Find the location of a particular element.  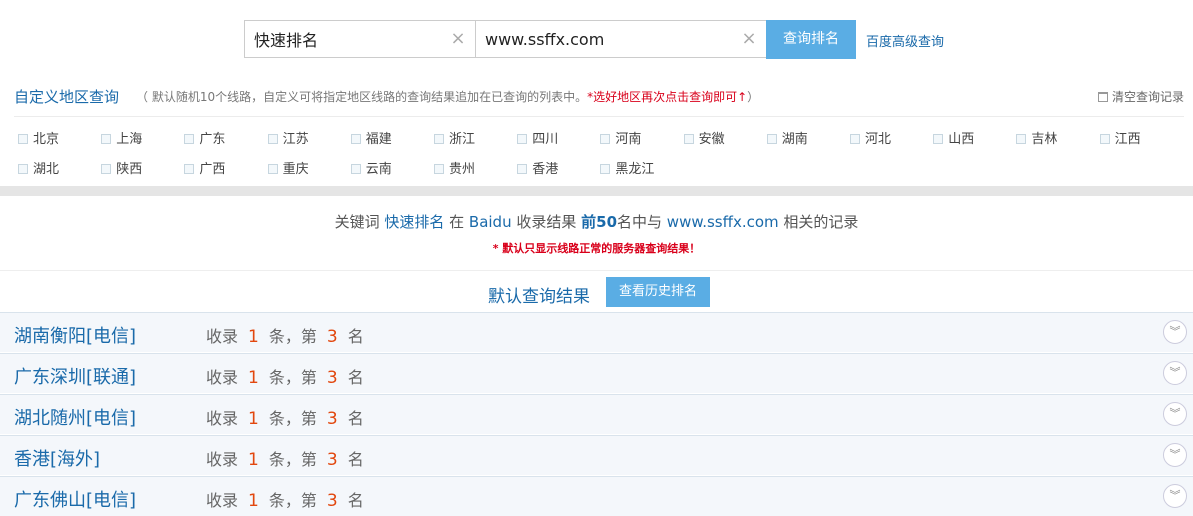

result-location: 香港[海外] is located at coordinates (57, 458).